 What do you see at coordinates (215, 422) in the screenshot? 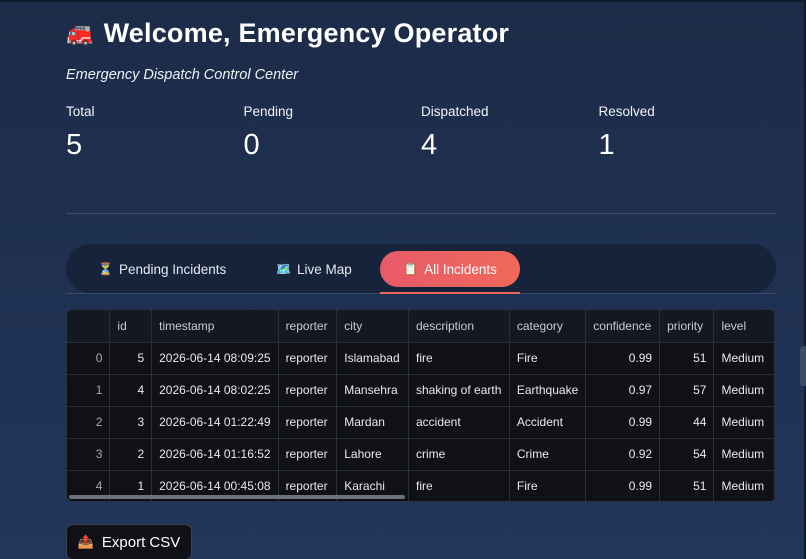
I see `cell-timestamp: 2026-06-14 01:22:49` at bounding box center [215, 422].